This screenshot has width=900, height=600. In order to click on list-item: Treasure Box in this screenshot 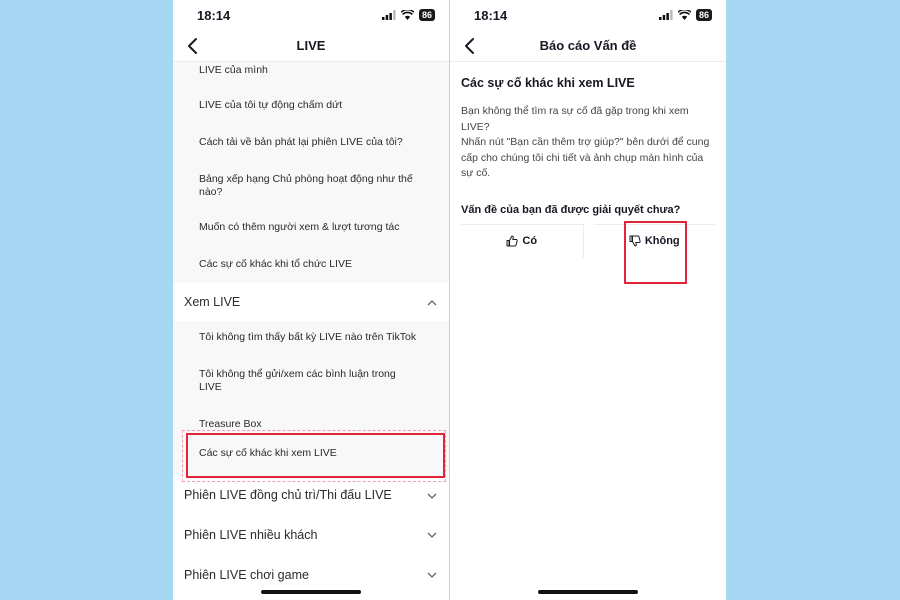, I will do `click(311, 422)`.